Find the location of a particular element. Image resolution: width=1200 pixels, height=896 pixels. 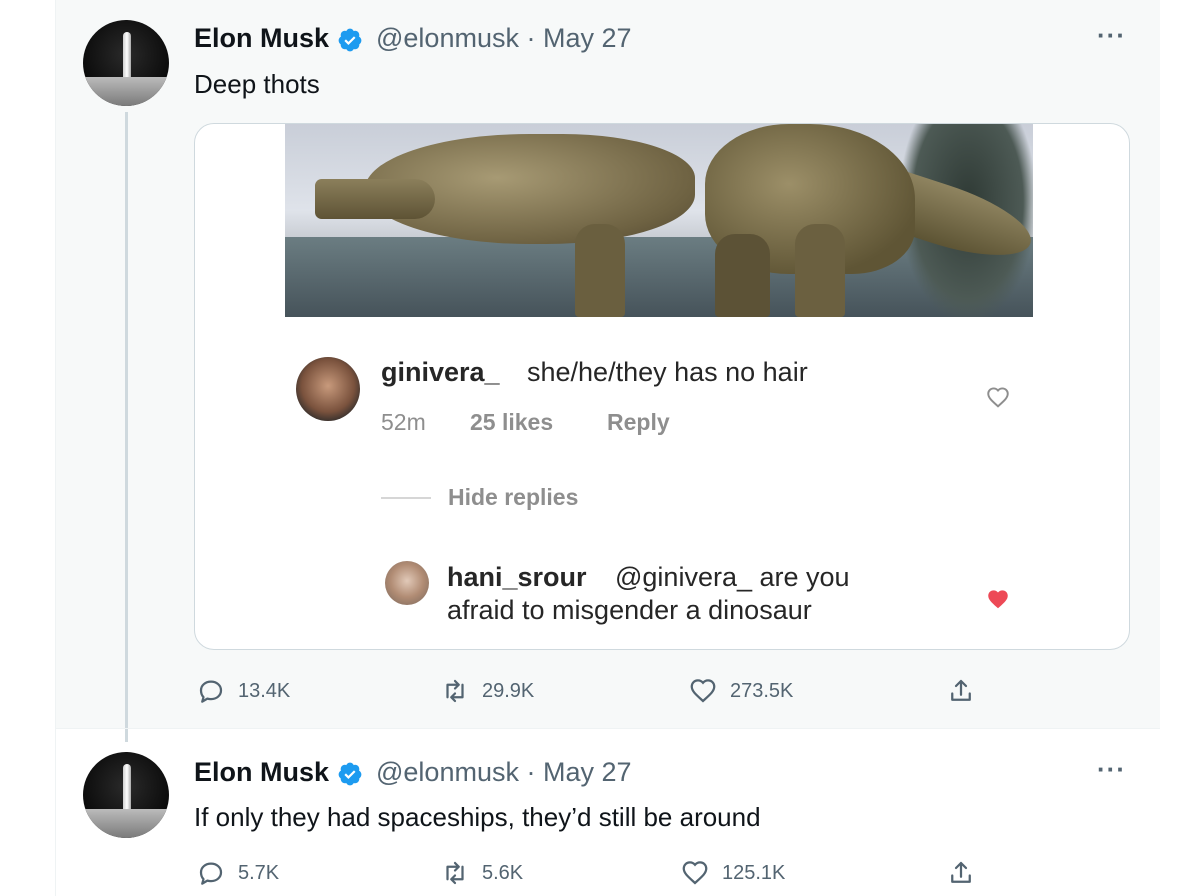

reply-button: 5.7K is located at coordinates (237, 873).